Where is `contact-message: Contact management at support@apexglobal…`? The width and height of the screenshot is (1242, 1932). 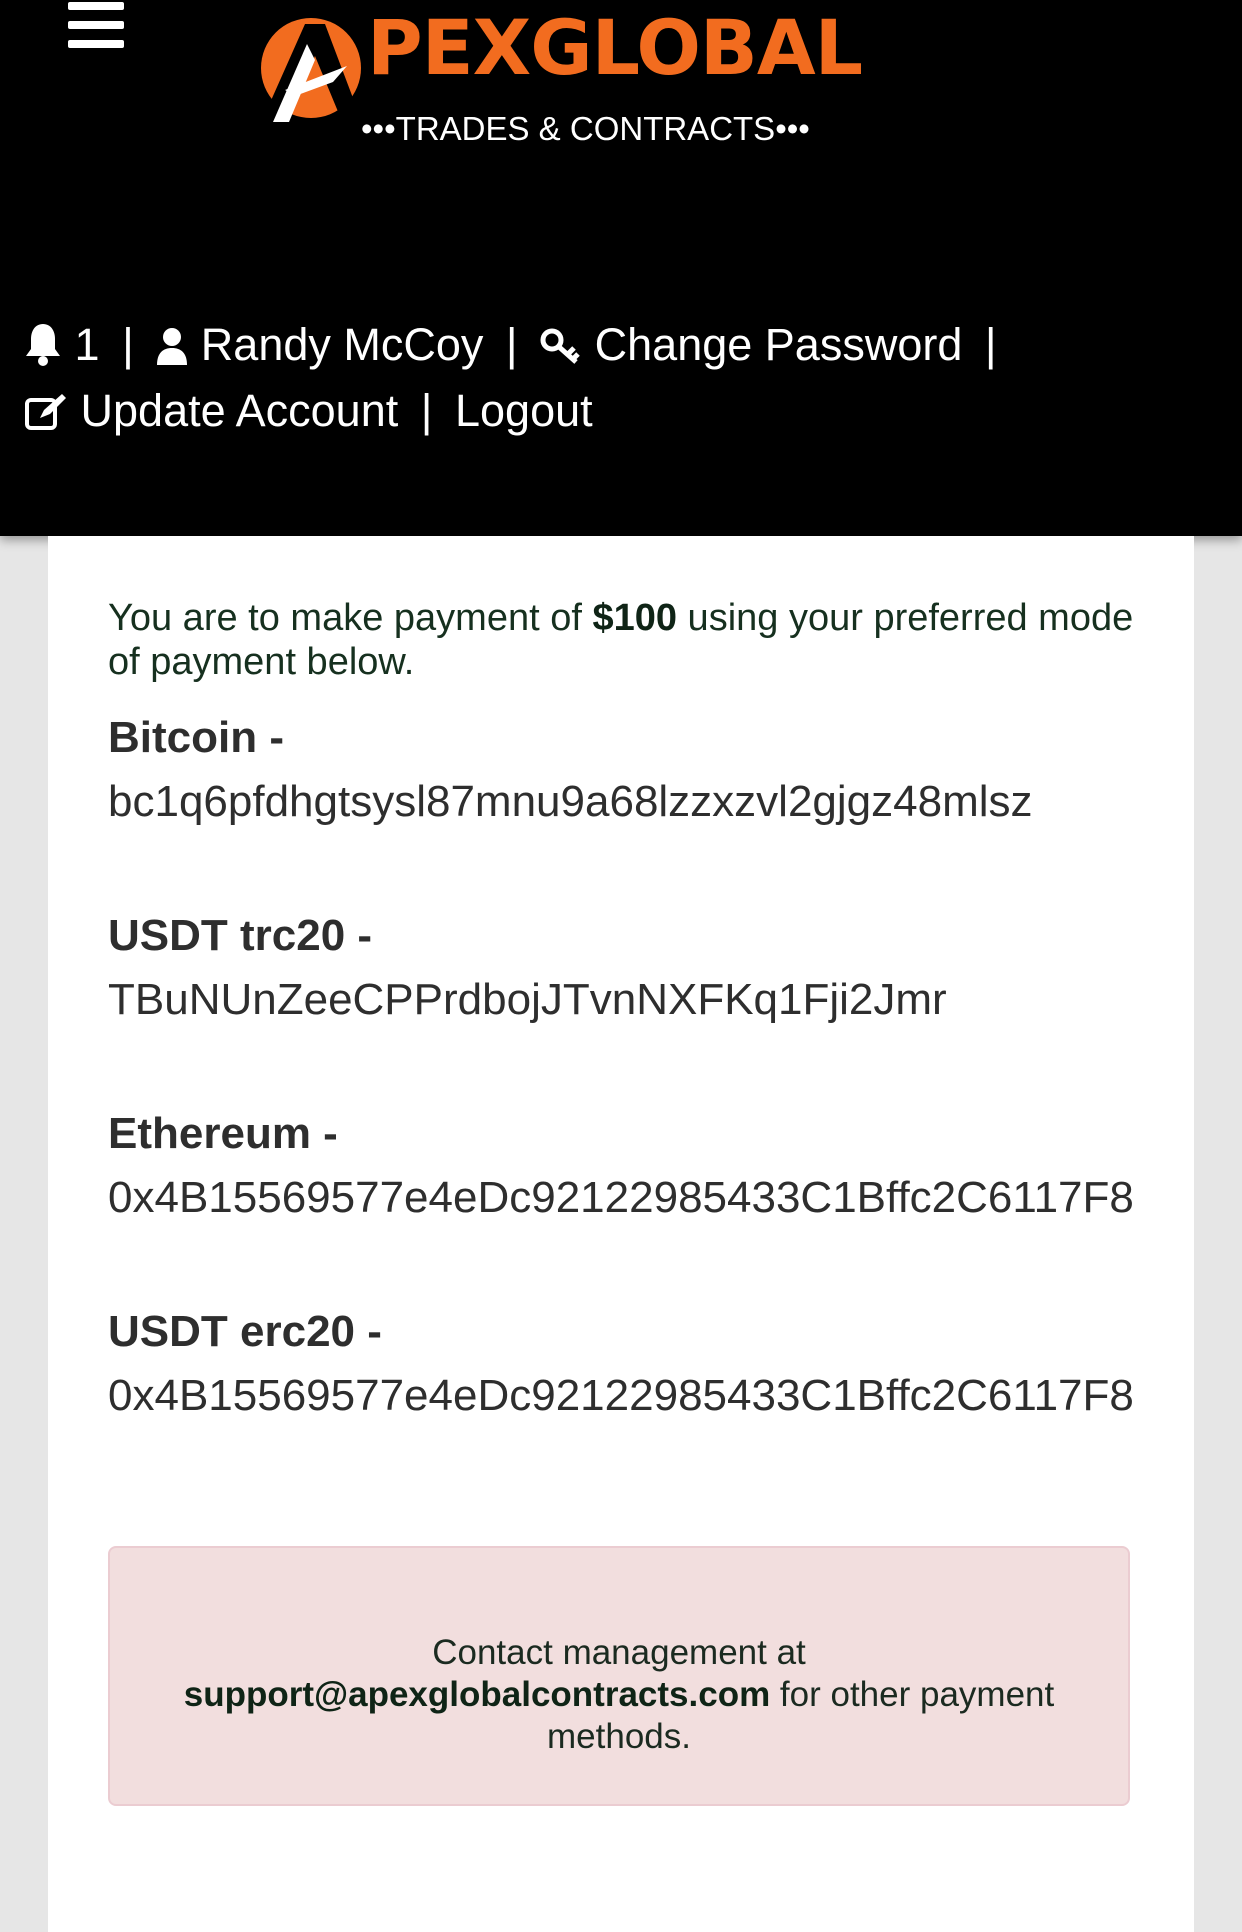 contact-message: Contact management at support@apexglobal… is located at coordinates (619, 1695).